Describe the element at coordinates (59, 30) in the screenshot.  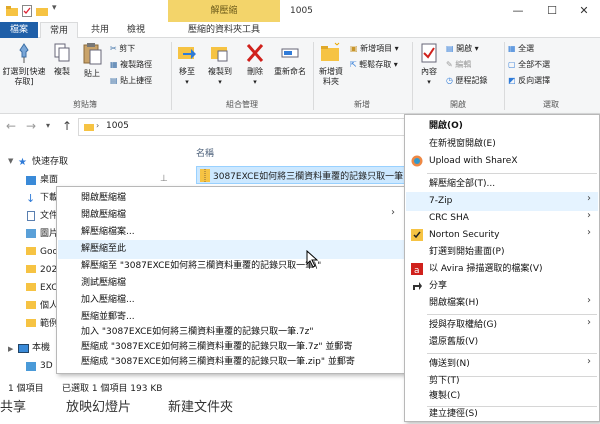
I see `tab-home: 常用` at that location.